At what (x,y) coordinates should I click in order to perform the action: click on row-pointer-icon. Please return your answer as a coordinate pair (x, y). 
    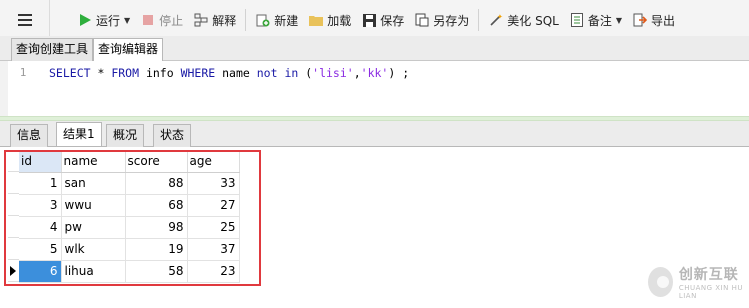
    Looking at the image, I should click on (13, 271).